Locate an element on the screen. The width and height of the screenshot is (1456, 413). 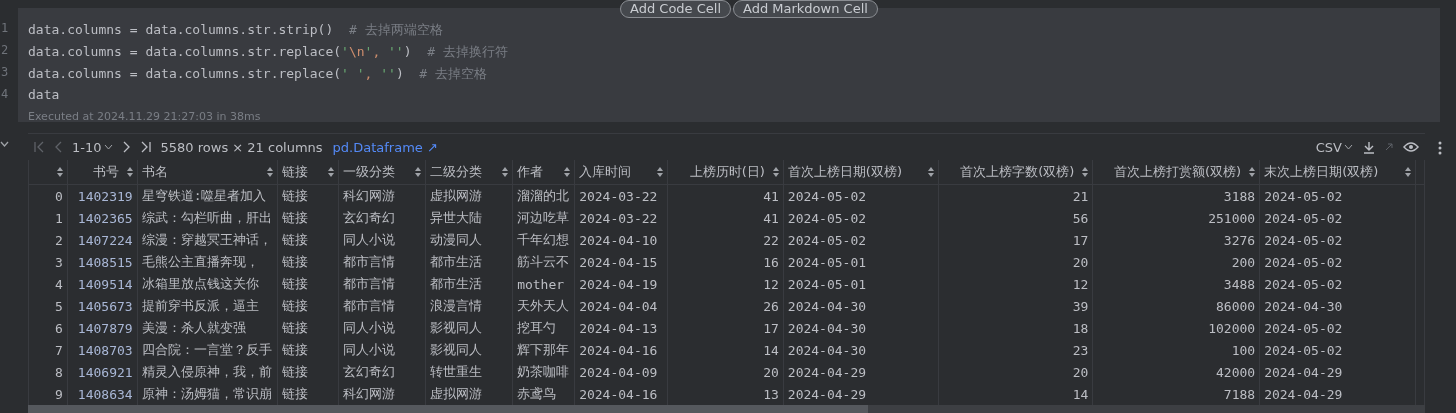
table-cell: 2024-03-22 is located at coordinates (621, 195).